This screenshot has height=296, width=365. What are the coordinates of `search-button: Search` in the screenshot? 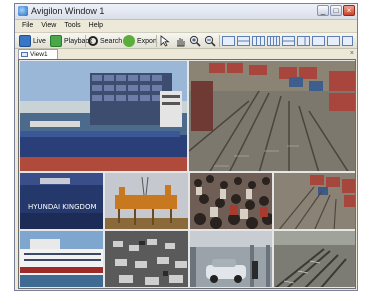 It's located at (105, 41).